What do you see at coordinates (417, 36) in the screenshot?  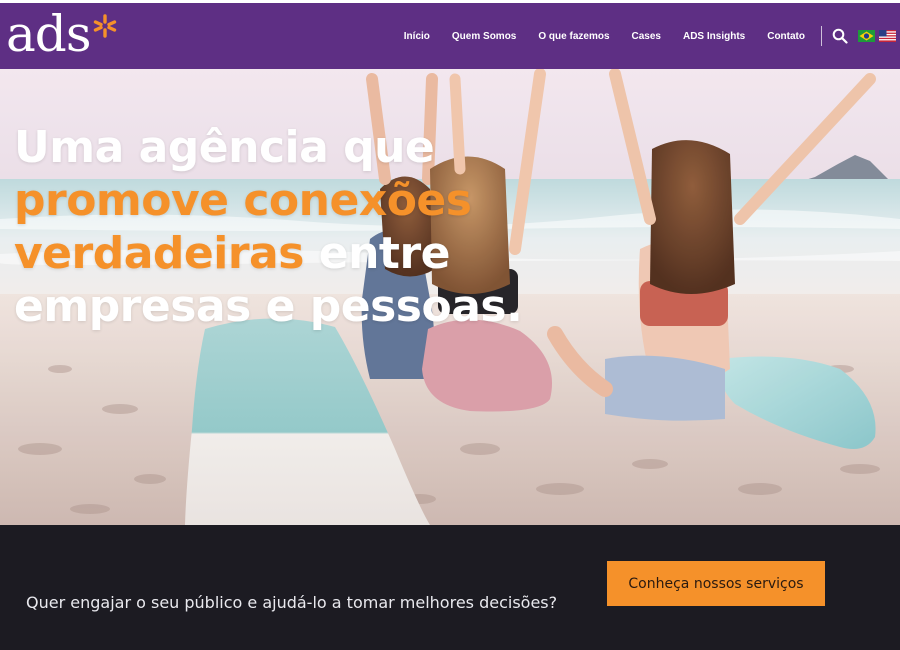 I see `nav-item-inicio: Início` at bounding box center [417, 36].